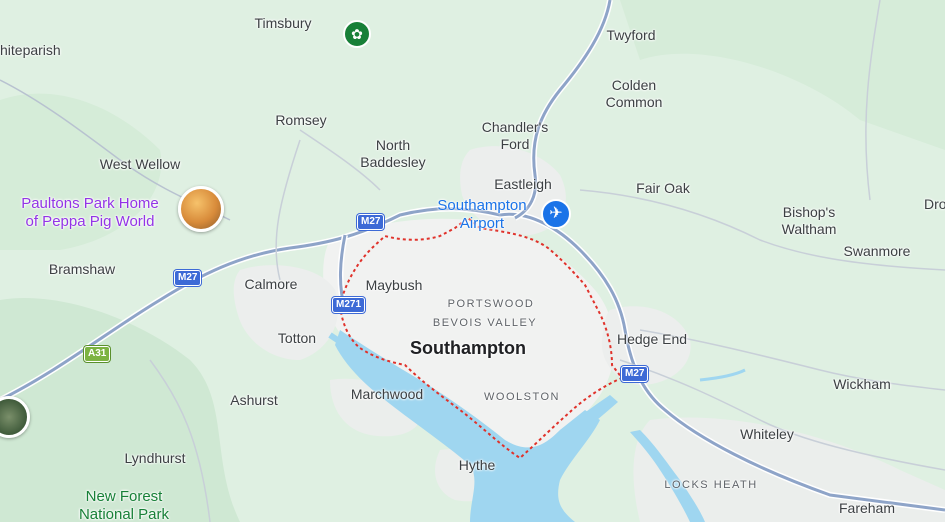  Describe the element at coordinates (556, 214) in the screenshot. I see `airplane-icon: ✈` at that location.